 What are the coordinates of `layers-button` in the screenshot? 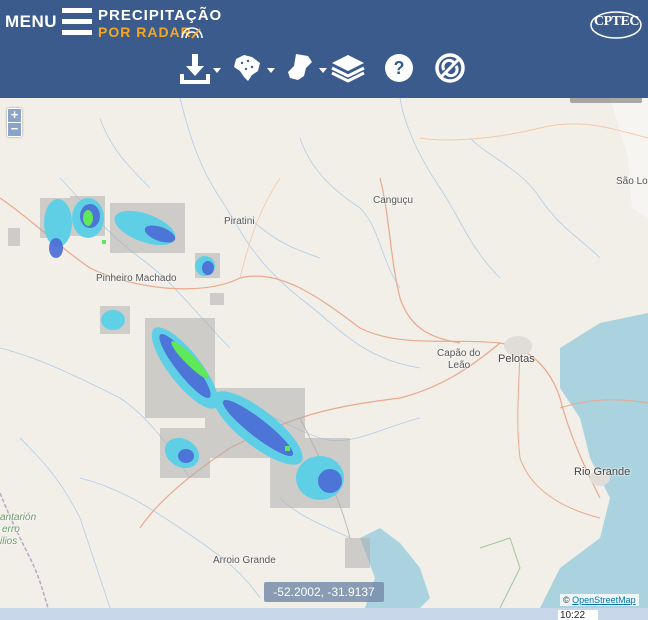 It's located at (348, 68).